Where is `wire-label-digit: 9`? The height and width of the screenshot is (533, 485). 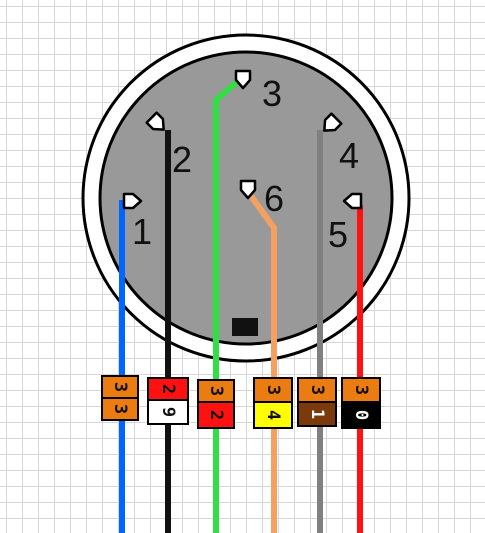
wire-label-digit: 9 is located at coordinates (168, 412).